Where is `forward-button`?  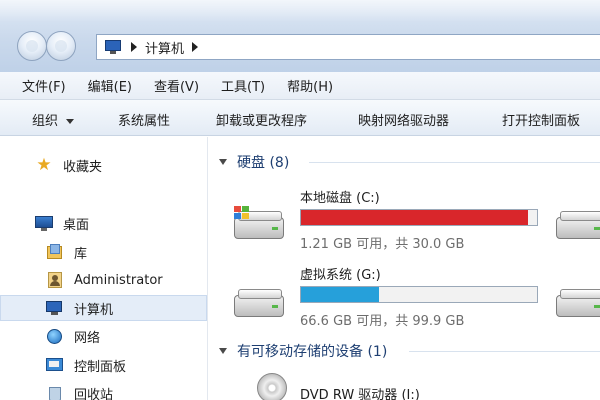
forward-button is located at coordinates (61, 46).